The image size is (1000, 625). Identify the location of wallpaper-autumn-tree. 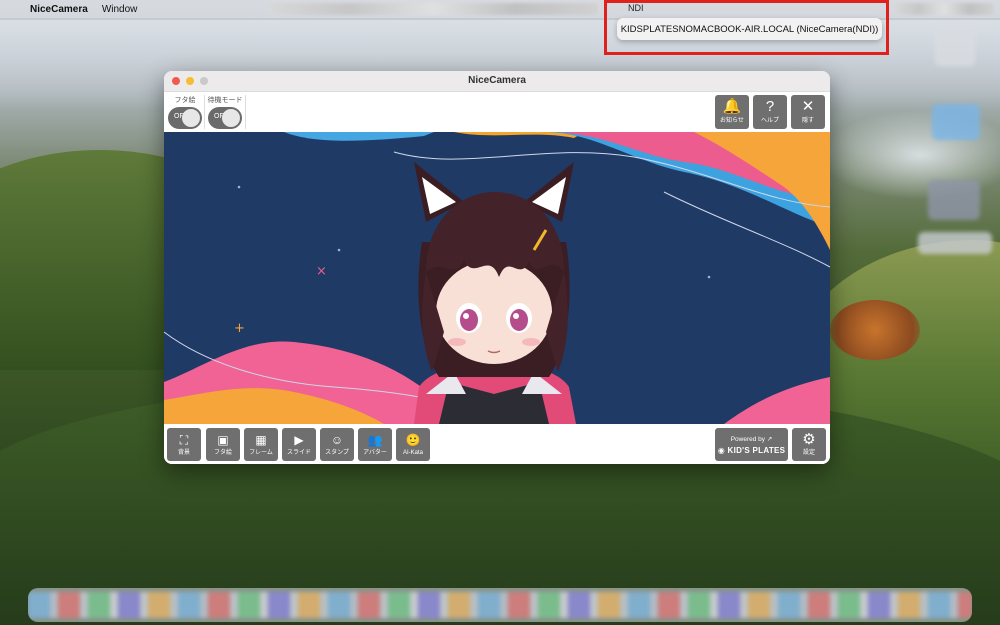
(875, 330).